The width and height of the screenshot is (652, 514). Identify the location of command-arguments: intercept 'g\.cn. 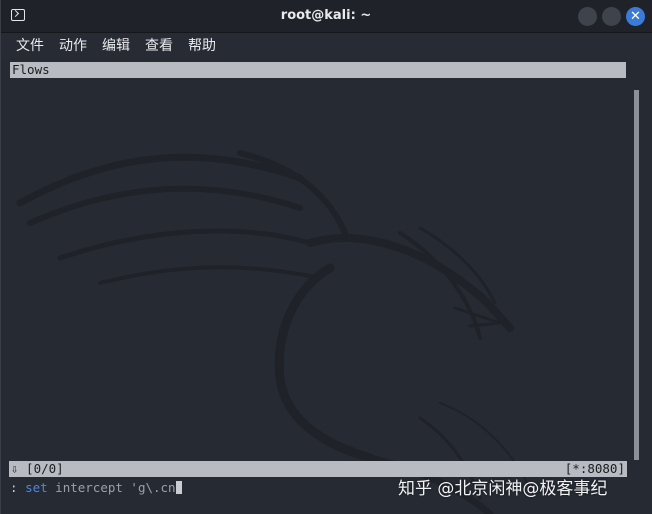
(111, 487).